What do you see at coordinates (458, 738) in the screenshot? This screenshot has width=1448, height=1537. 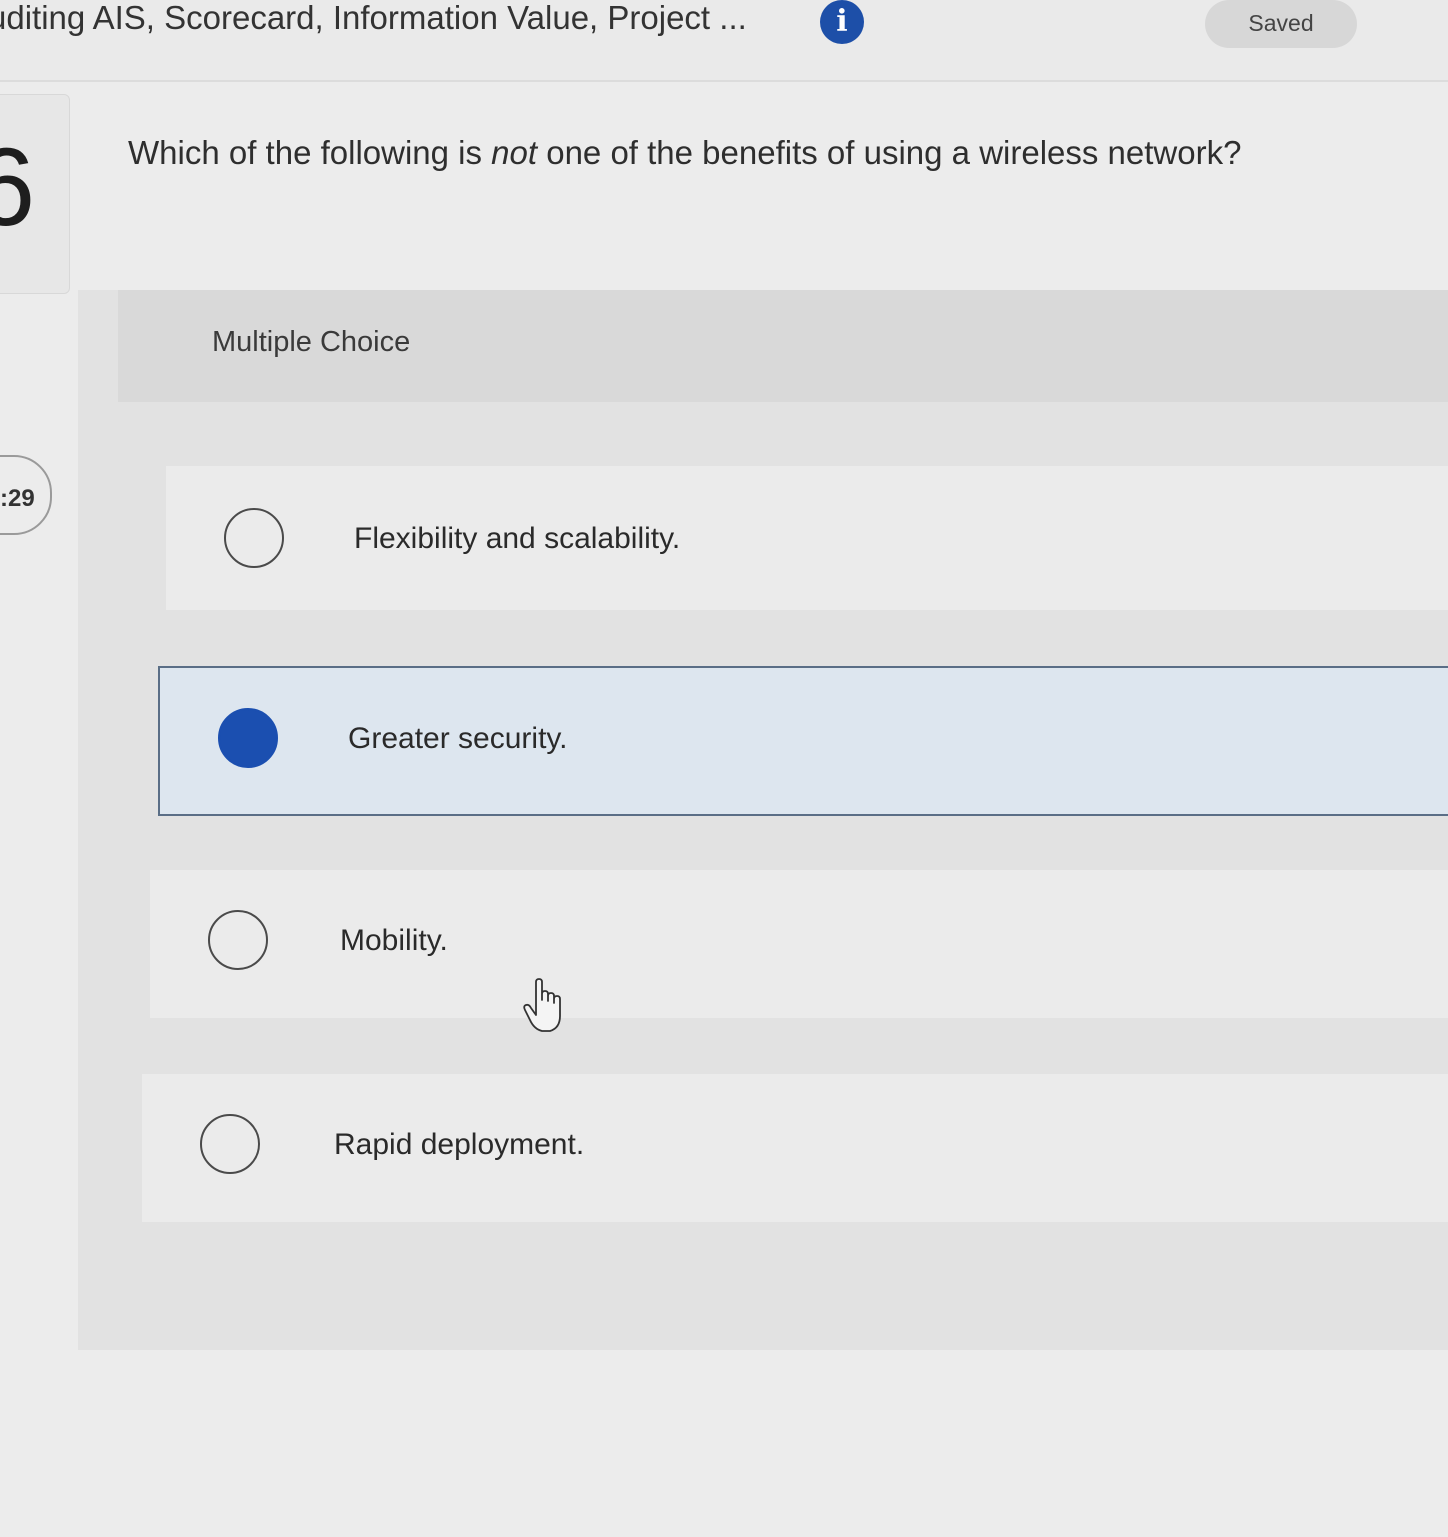 I see `answer-option-label: Greater security.` at bounding box center [458, 738].